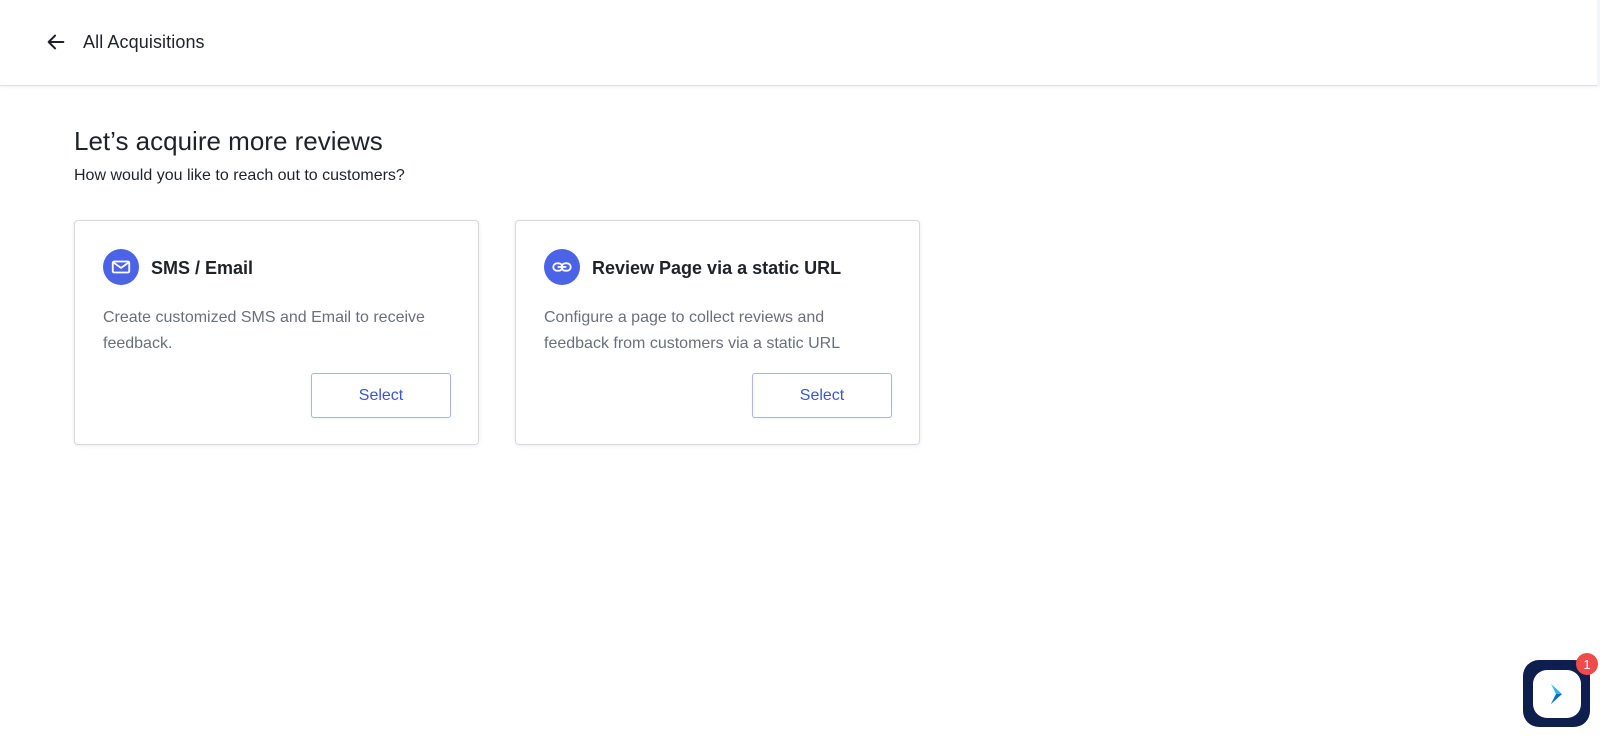  What do you see at coordinates (144, 42) in the screenshot?
I see `page-title: All Acquisitions` at bounding box center [144, 42].